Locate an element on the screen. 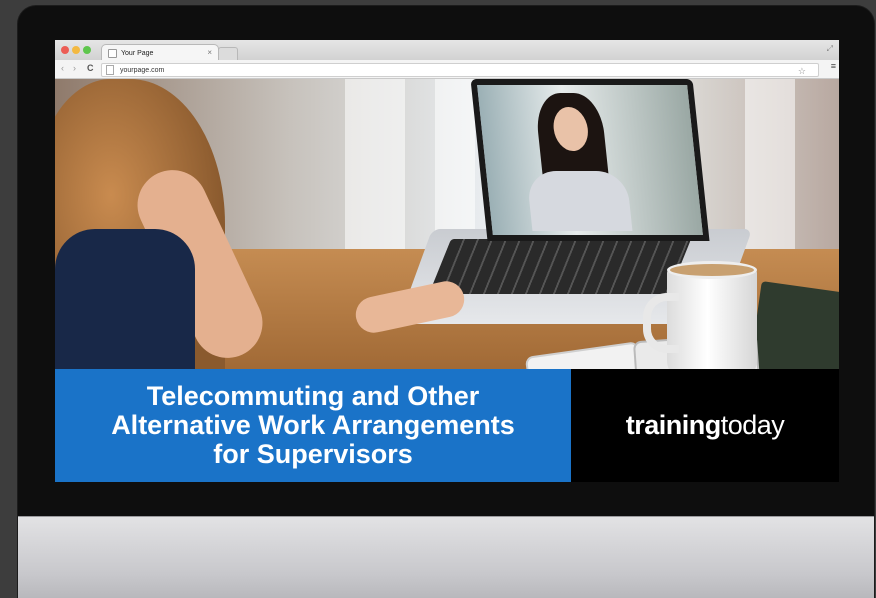 The height and width of the screenshot is (598, 876). tab-title: Your Page is located at coordinates (137, 53).